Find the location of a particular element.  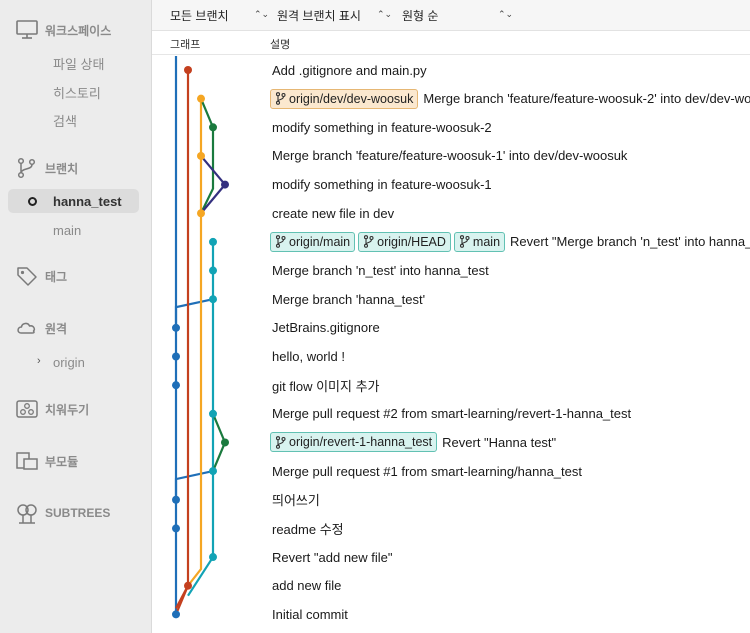

branch-ref-label: origin/main is located at coordinates (320, 241).